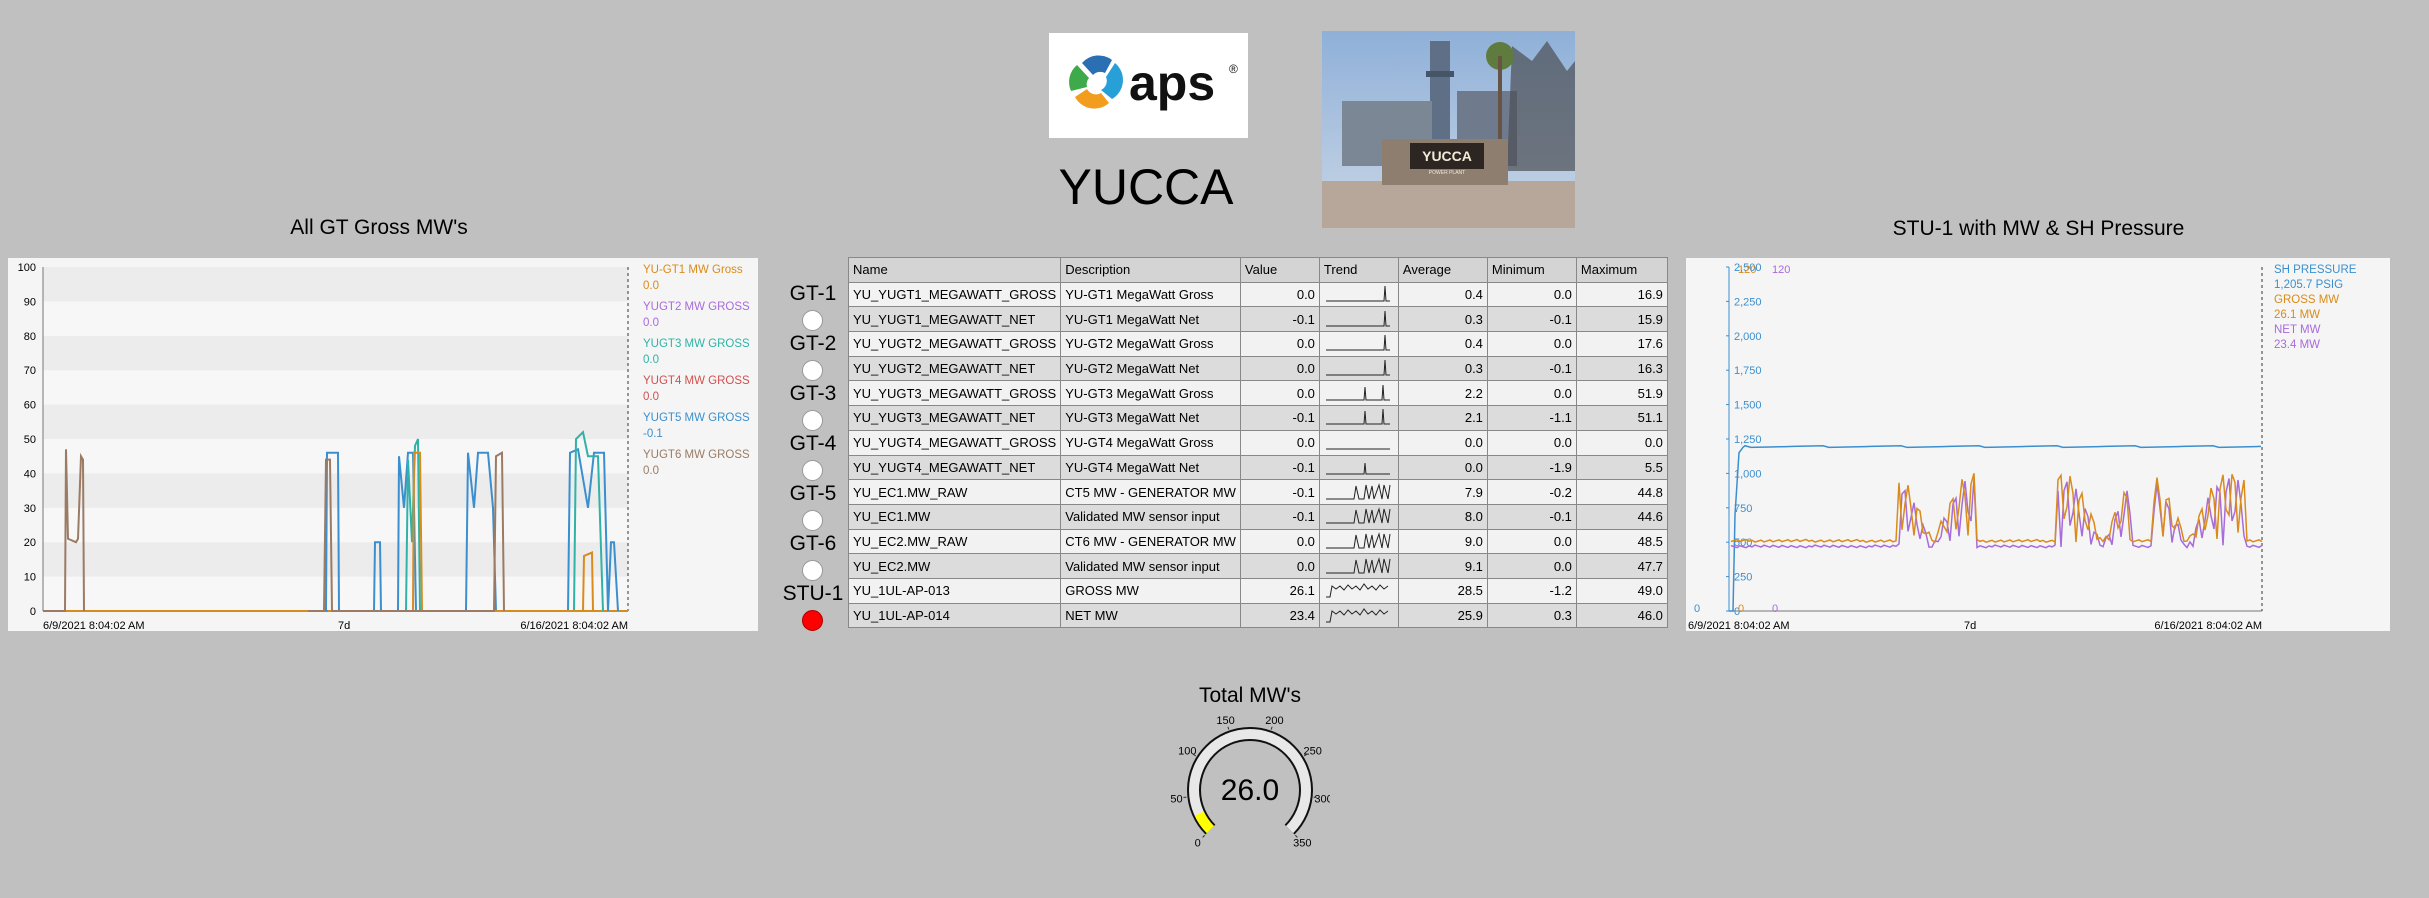 Image resolution: width=2429 pixels, height=898 pixels. Describe the element at coordinates (1279, 393) in the screenshot. I see `cell-value: 0.0` at that location.